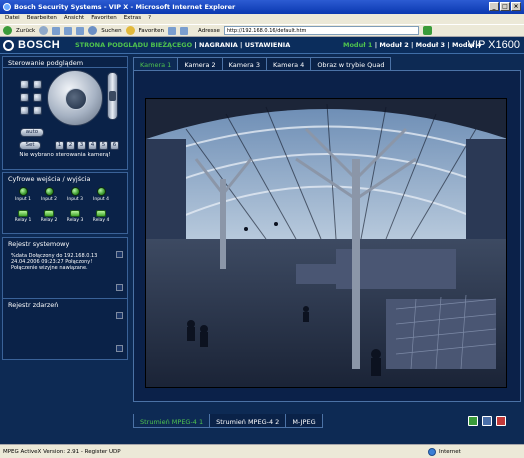 The width and height of the screenshot is (524, 458). Describe the element at coordinates (70, 145) in the screenshot. I see `preset-button-2: 2` at that location.